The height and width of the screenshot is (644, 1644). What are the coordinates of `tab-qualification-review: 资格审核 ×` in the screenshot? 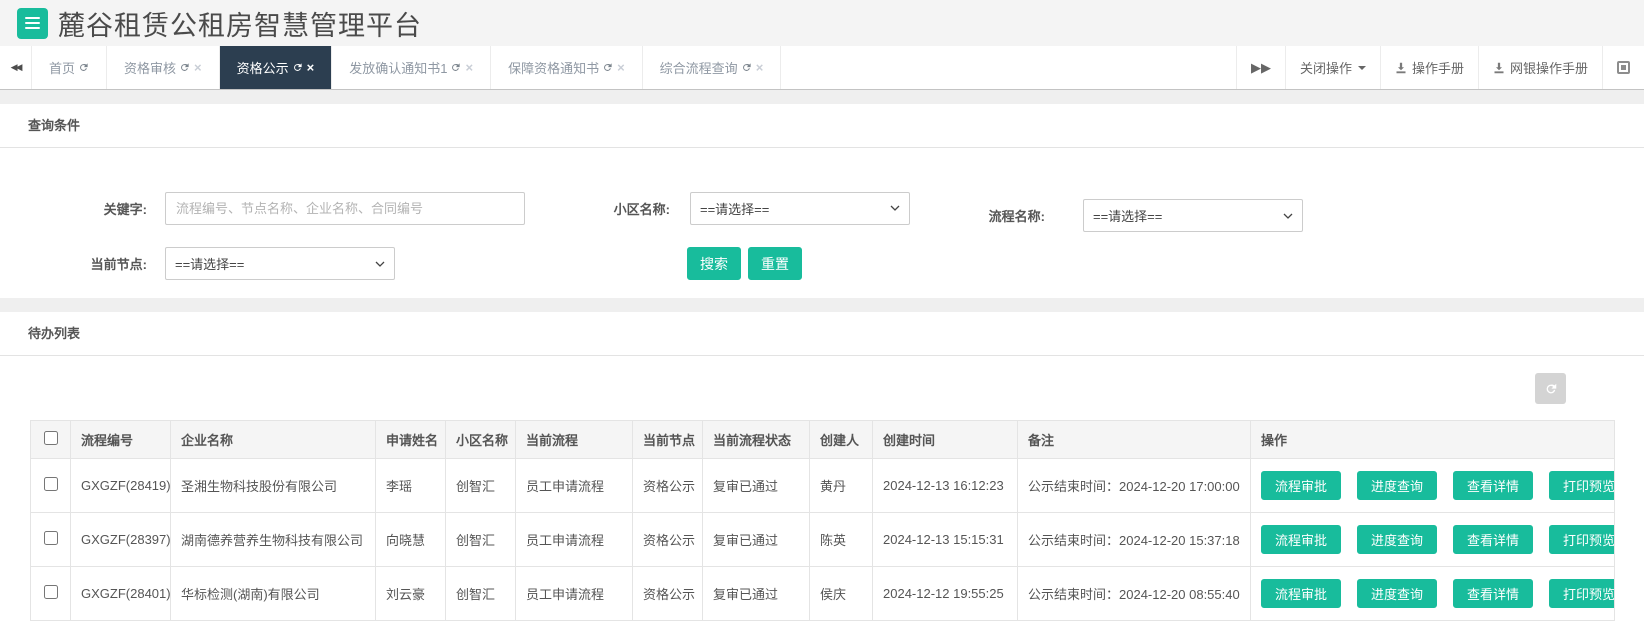 It's located at (163, 67).